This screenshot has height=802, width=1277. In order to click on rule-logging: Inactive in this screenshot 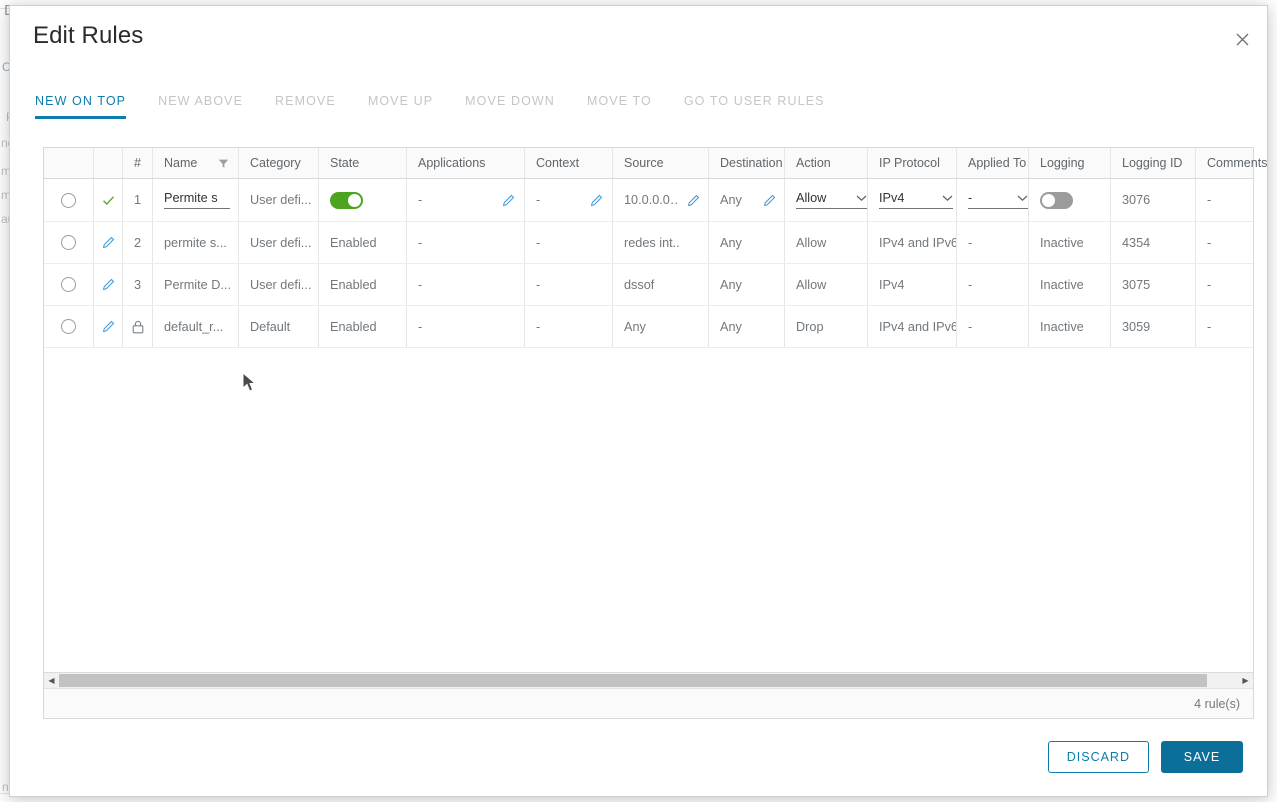, I will do `click(1062, 284)`.